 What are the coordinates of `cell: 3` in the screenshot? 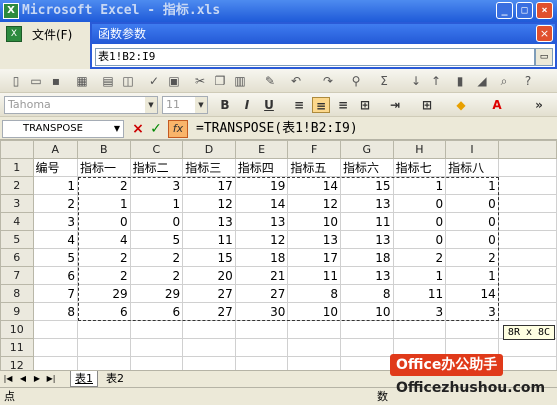 It's located at (55, 221).